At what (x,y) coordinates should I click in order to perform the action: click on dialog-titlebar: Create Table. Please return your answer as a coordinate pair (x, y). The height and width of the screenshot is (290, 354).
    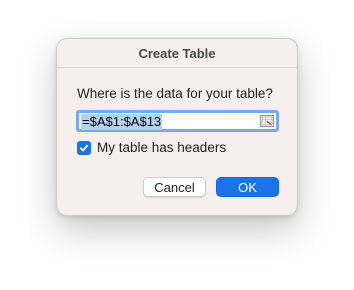
    Looking at the image, I should click on (177, 53).